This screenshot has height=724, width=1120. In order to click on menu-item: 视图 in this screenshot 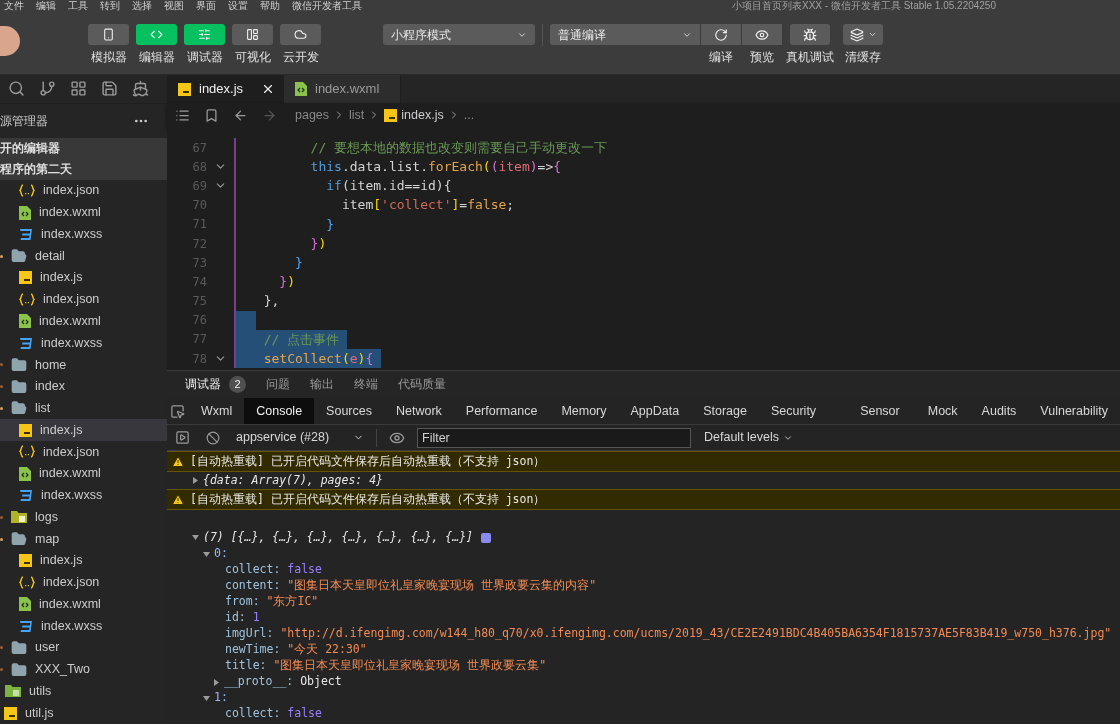, I will do `click(174, 6)`.